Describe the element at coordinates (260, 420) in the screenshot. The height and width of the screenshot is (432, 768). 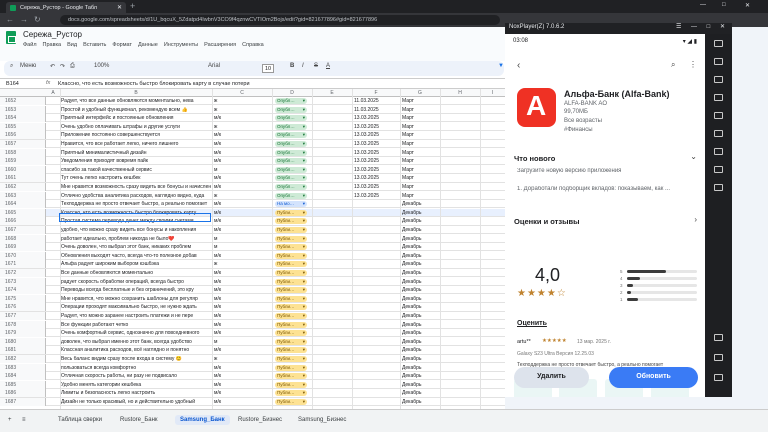
I see `sheet-tab: Rustore_Бизнес` at that location.